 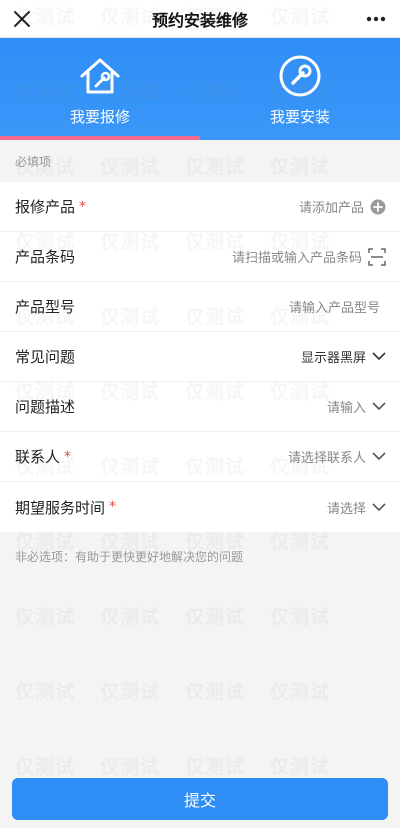 I want to click on scan-icon, so click(x=377, y=256).